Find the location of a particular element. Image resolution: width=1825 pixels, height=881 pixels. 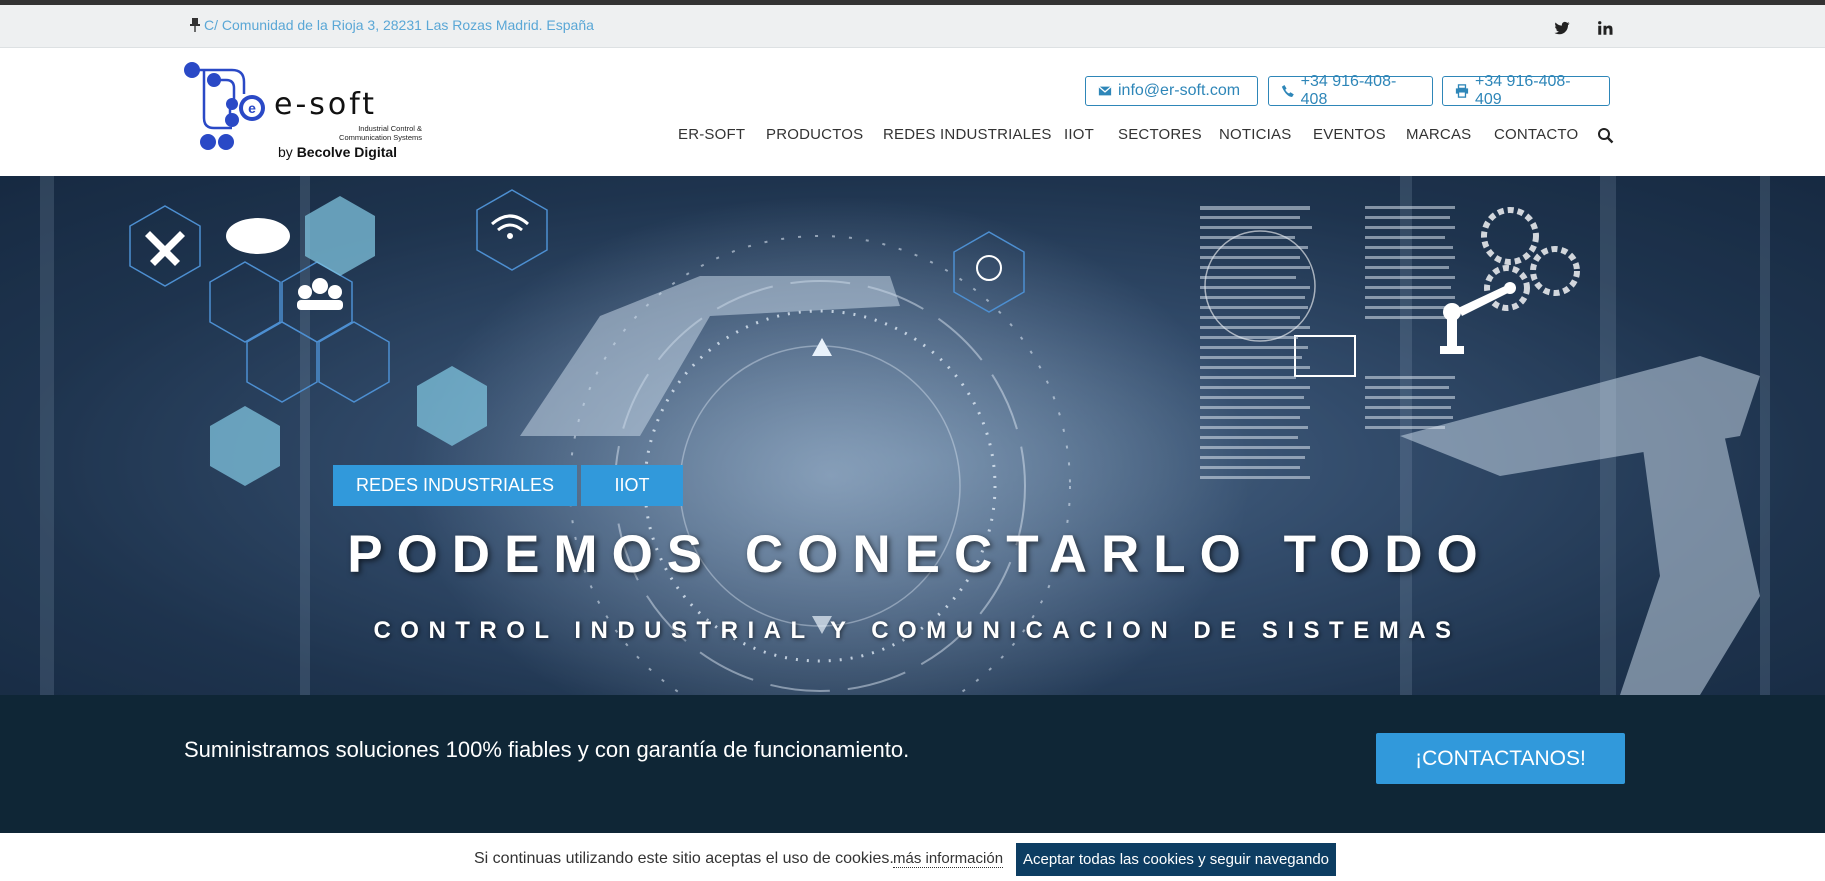

cookie-more-info-link: más información is located at coordinates (948, 859).